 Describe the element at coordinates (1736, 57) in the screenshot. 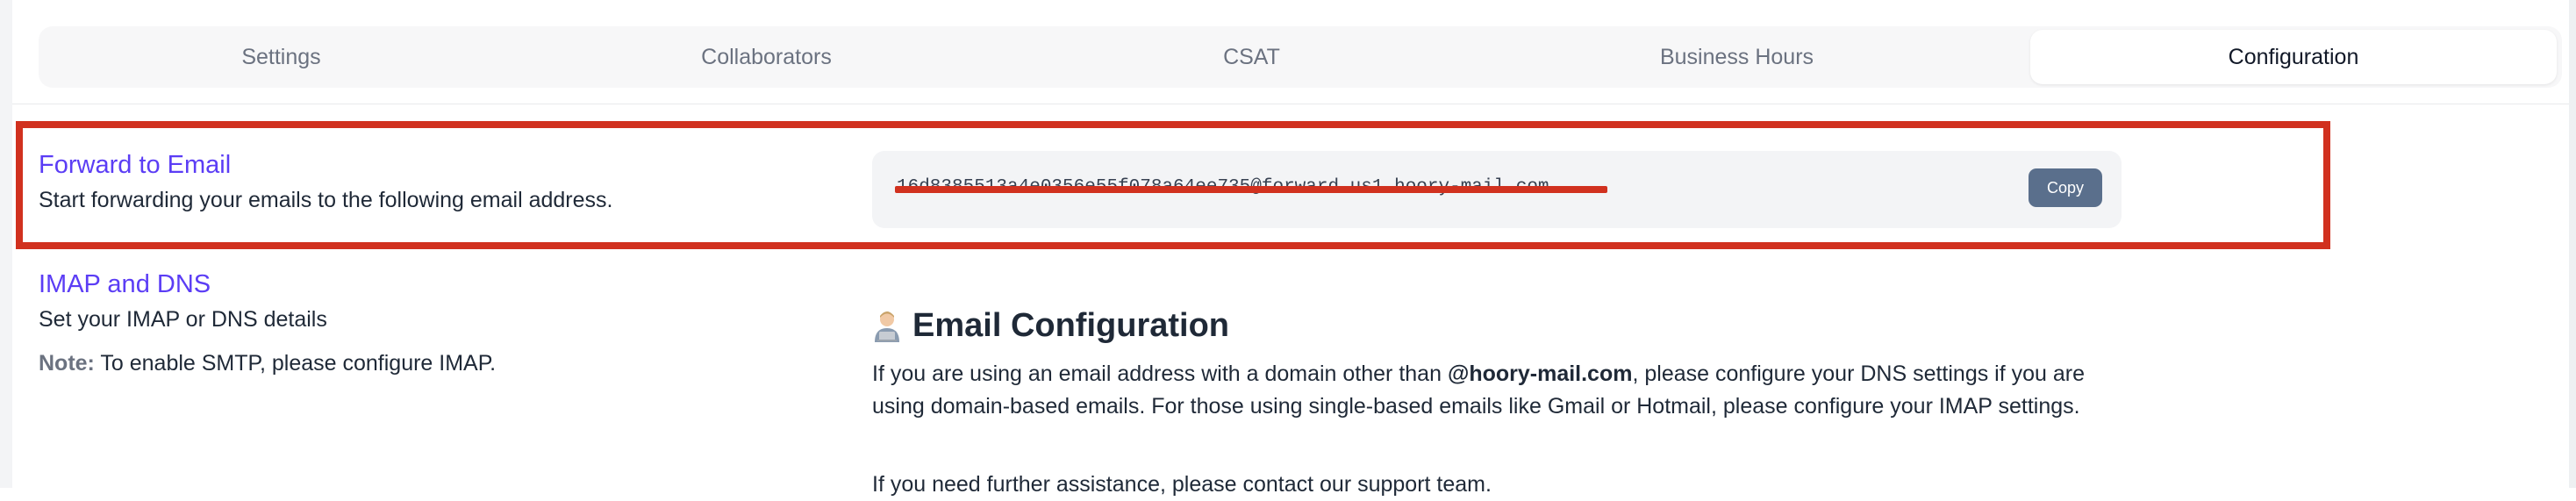

I see `tab-business-hours: Business Hours` at that location.